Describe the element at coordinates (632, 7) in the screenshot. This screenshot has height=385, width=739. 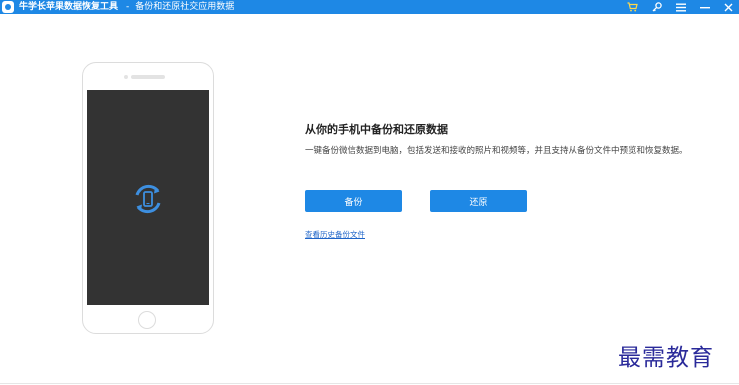
I see `cart-icon` at that location.